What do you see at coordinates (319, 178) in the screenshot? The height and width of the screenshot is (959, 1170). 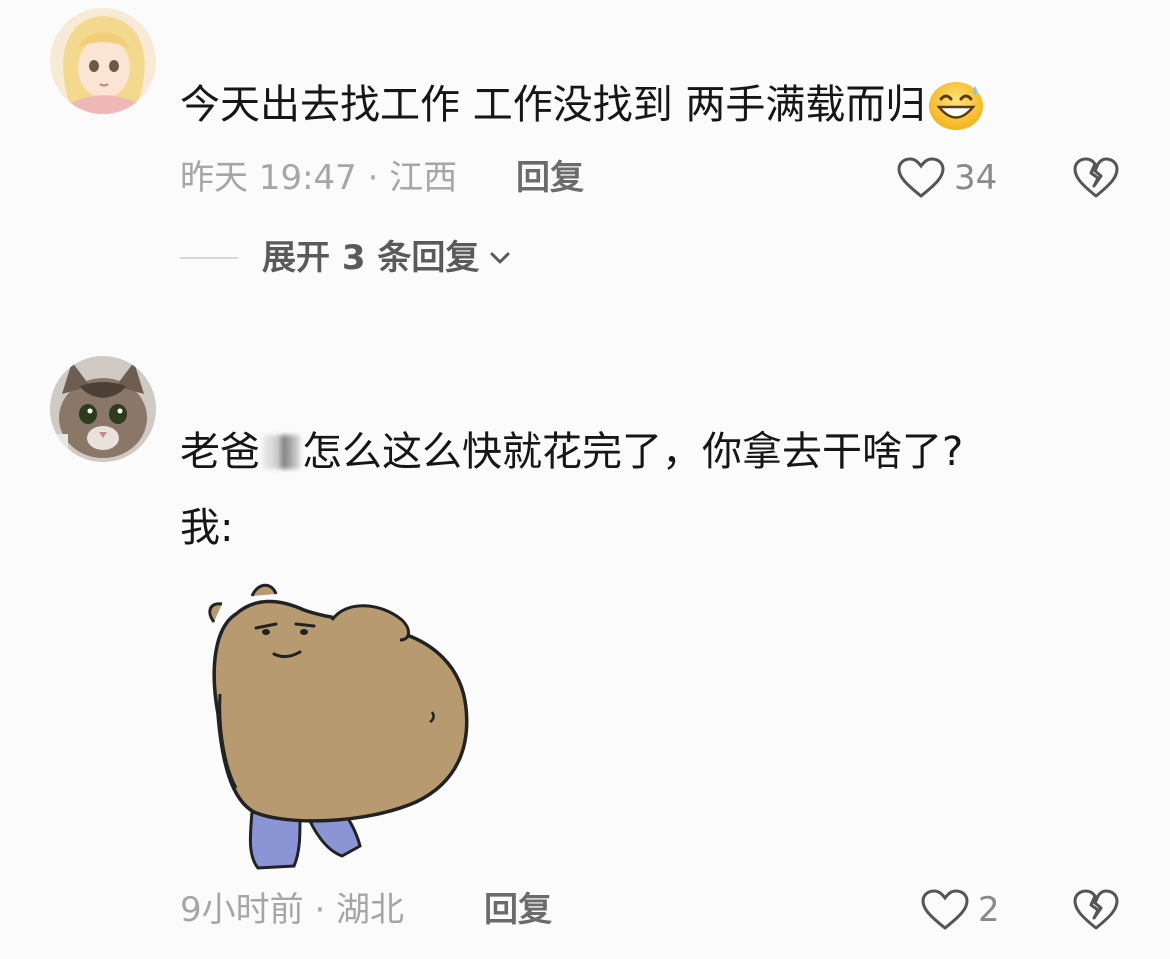 I see `comment-meta-1: 昨天 19:47 · 江西` at bounding box center [319, 178].